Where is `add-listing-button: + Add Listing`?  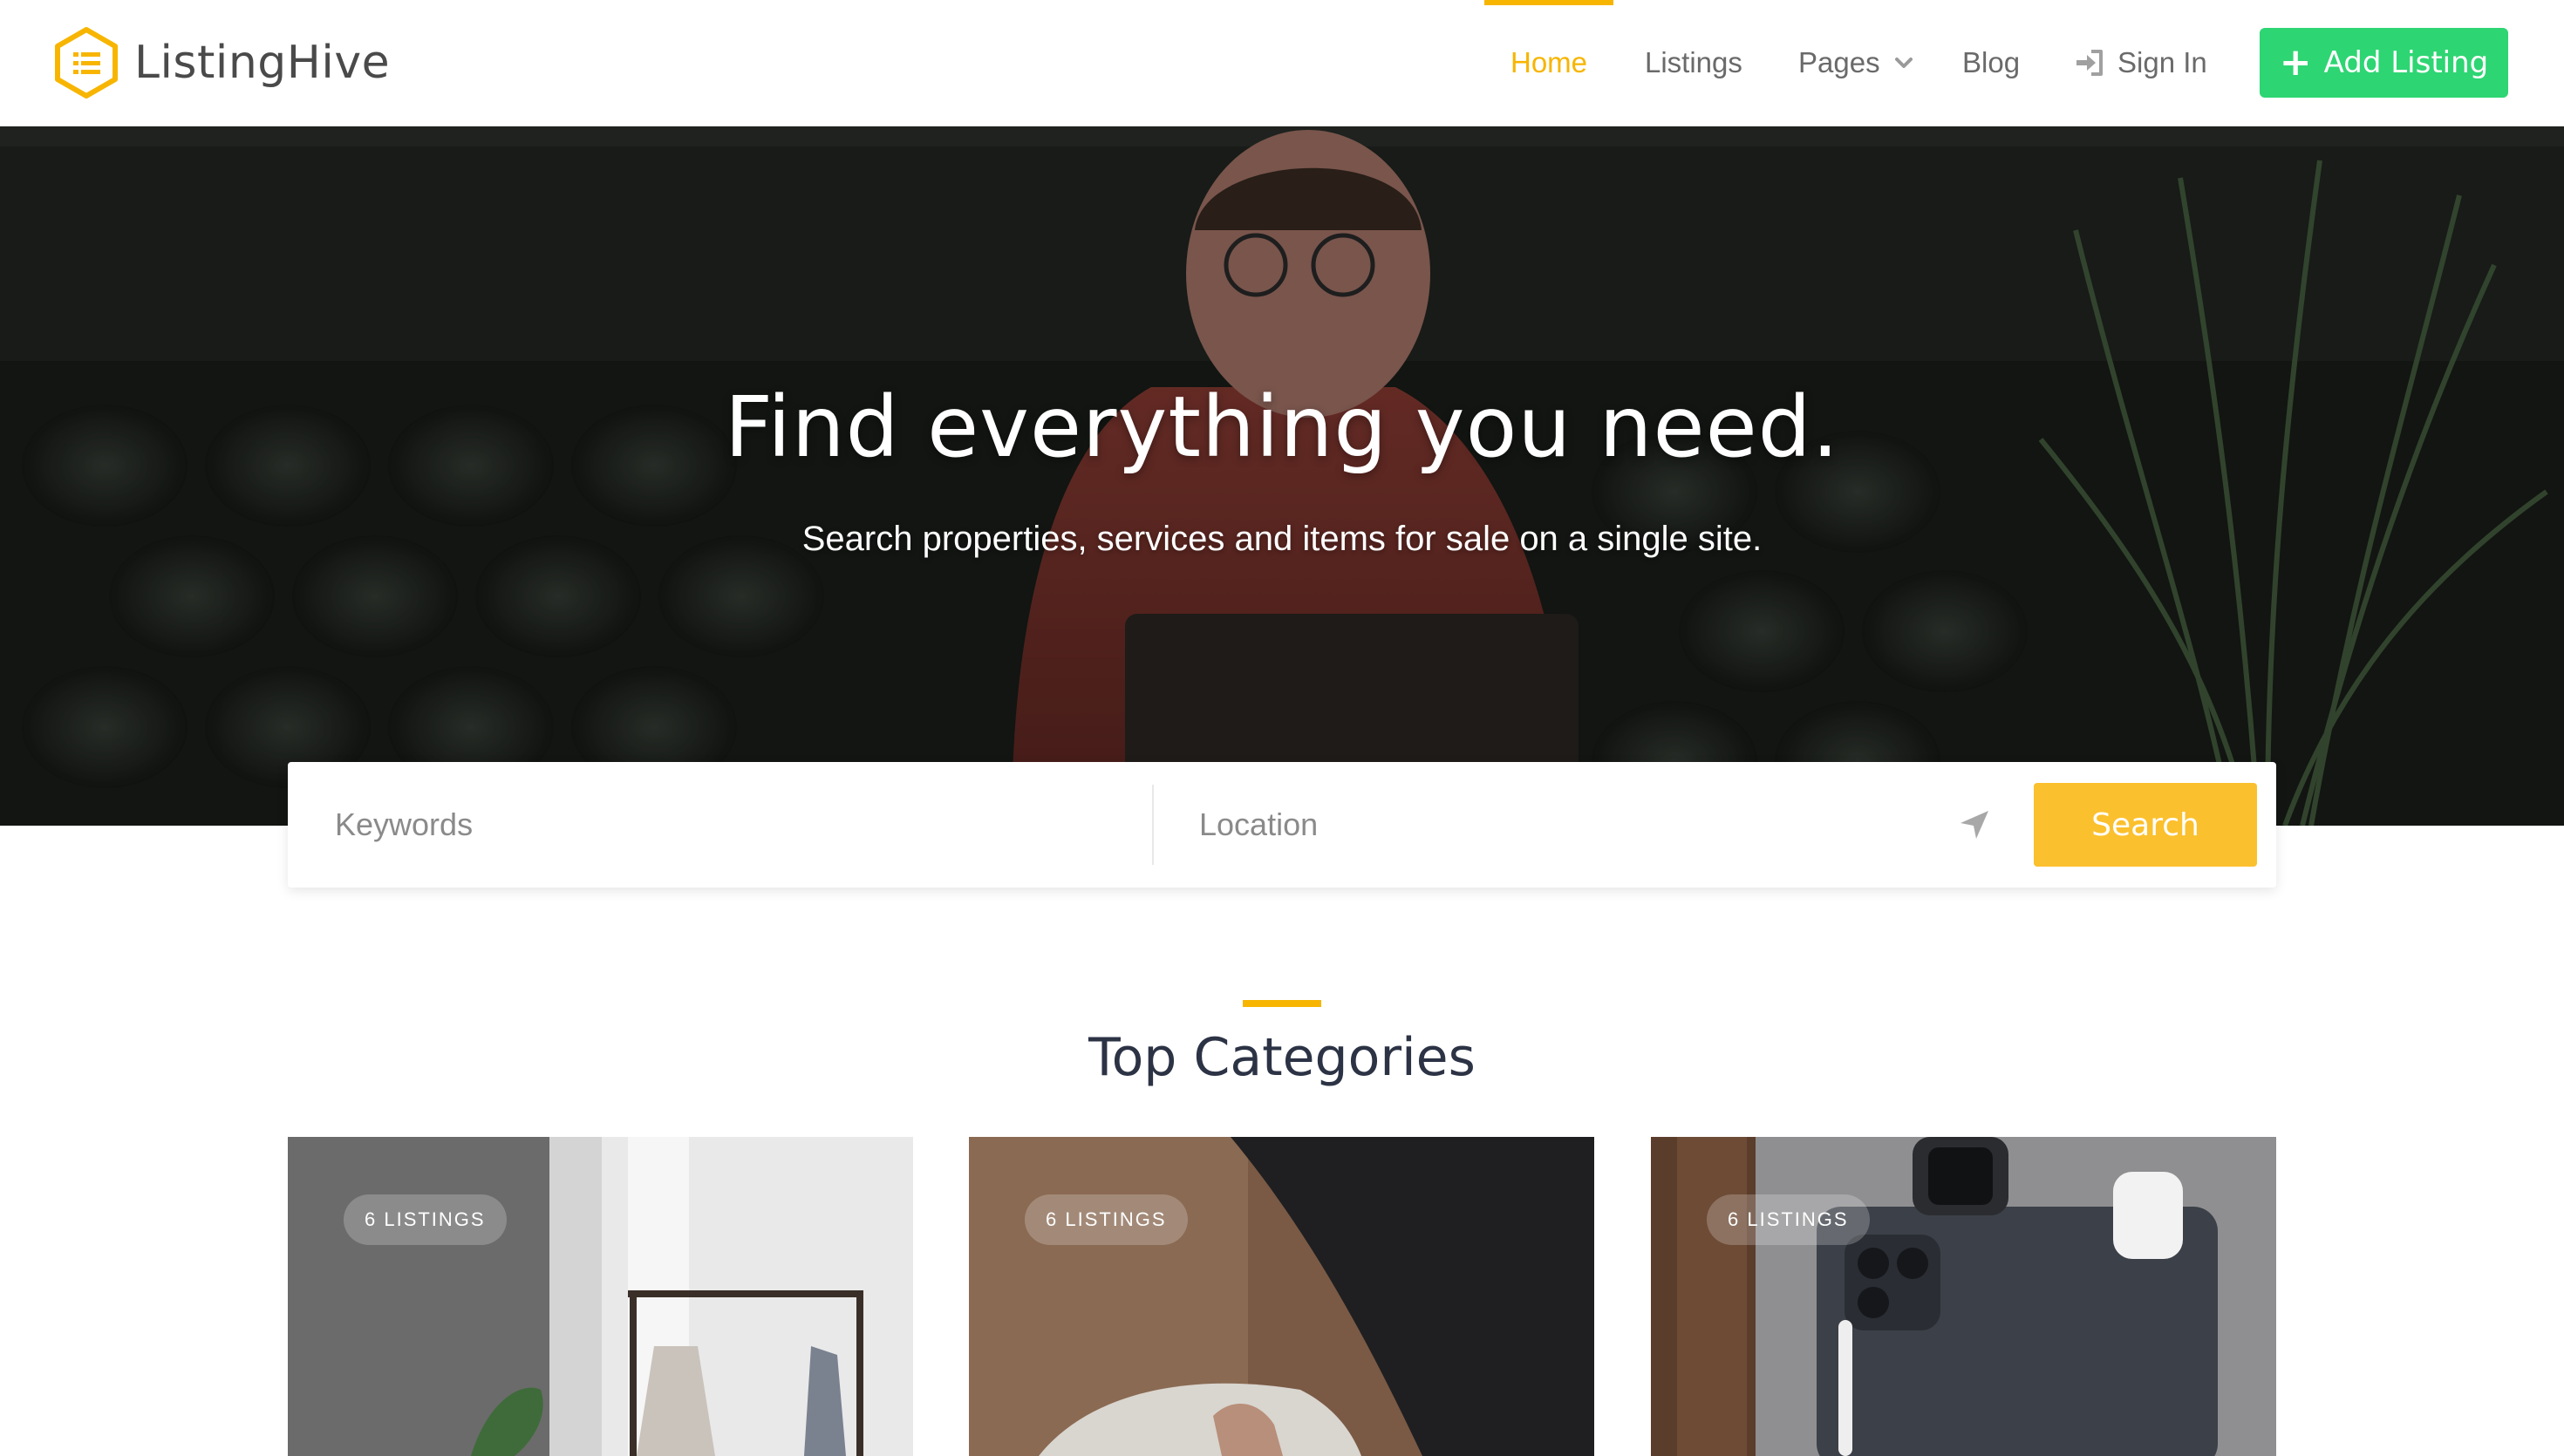 add-listing-button: + Add Listing is located at coordinates (2384, 63).